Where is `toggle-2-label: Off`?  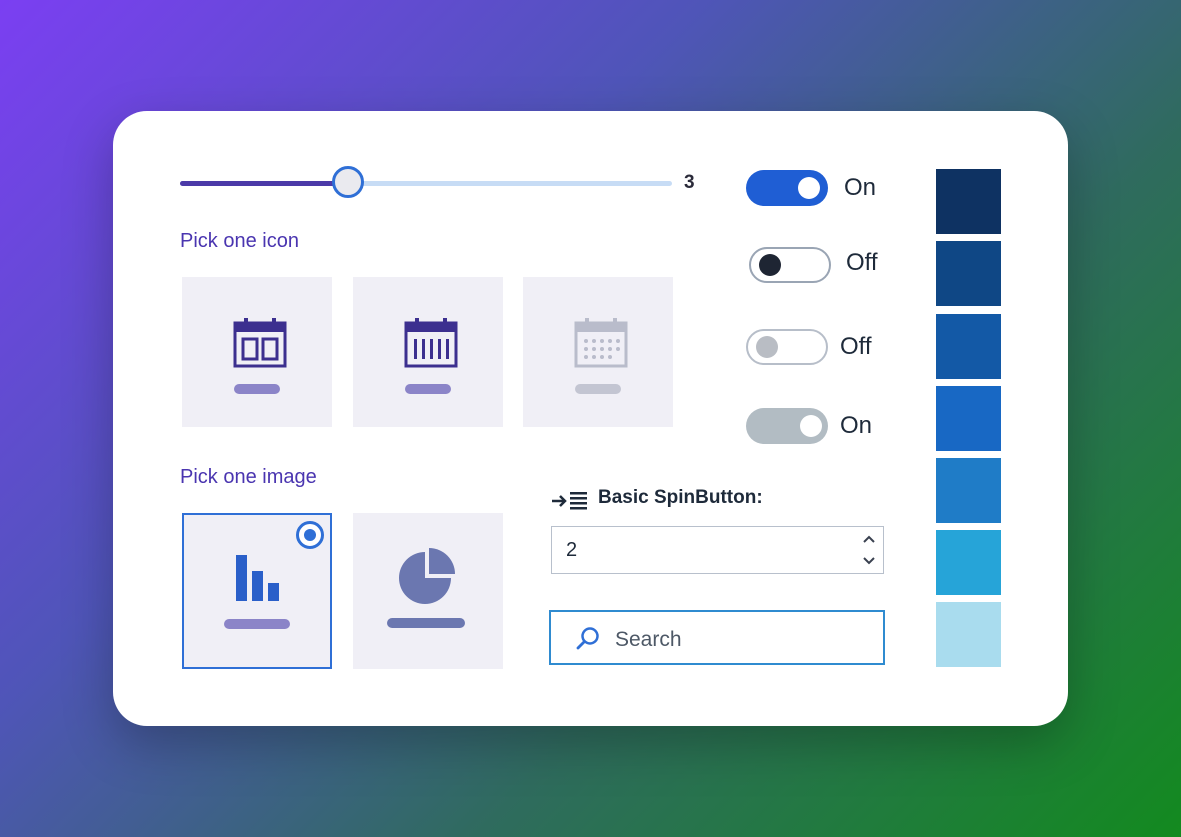 toggle-2-label: Off is located at coordinates (862, 262).